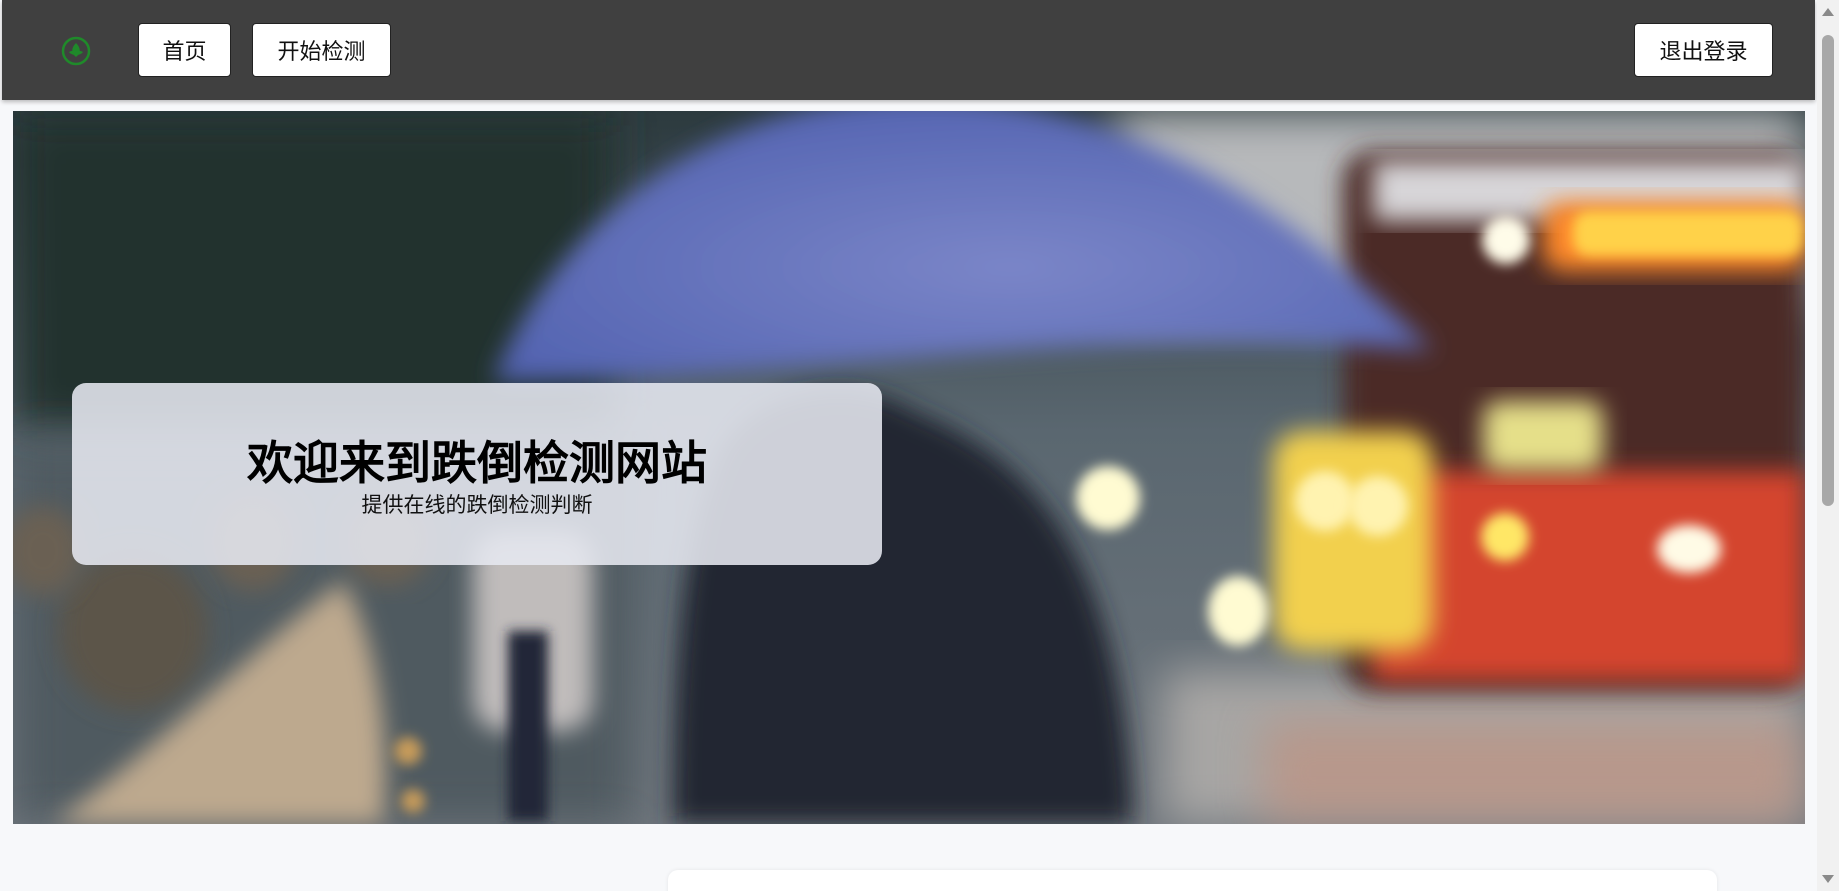 The image size is (1839, 891). What do you see at coordinates (184, 50) in the screenshot?
I see `home-button: 首页` at bounding box center [184, 50].